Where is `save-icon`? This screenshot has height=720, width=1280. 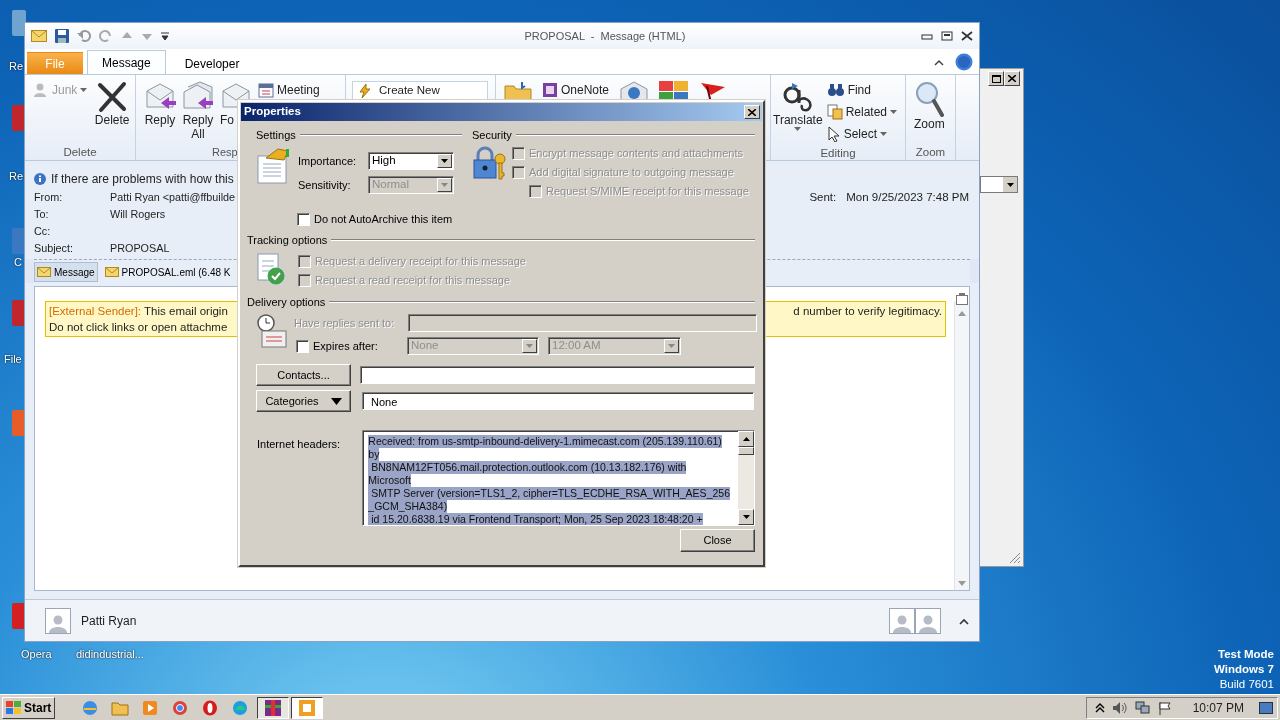
save-icon is located at coordinates (62, 36).